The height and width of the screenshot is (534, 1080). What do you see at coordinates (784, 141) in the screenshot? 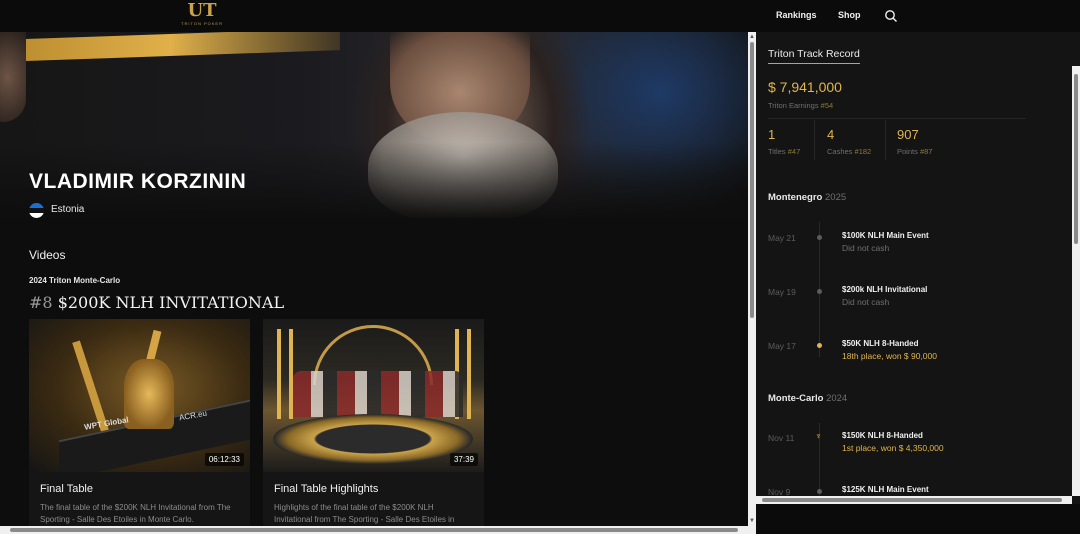
I see `stat-titles: 1 Titles #47` at bounding box center [784, 141].